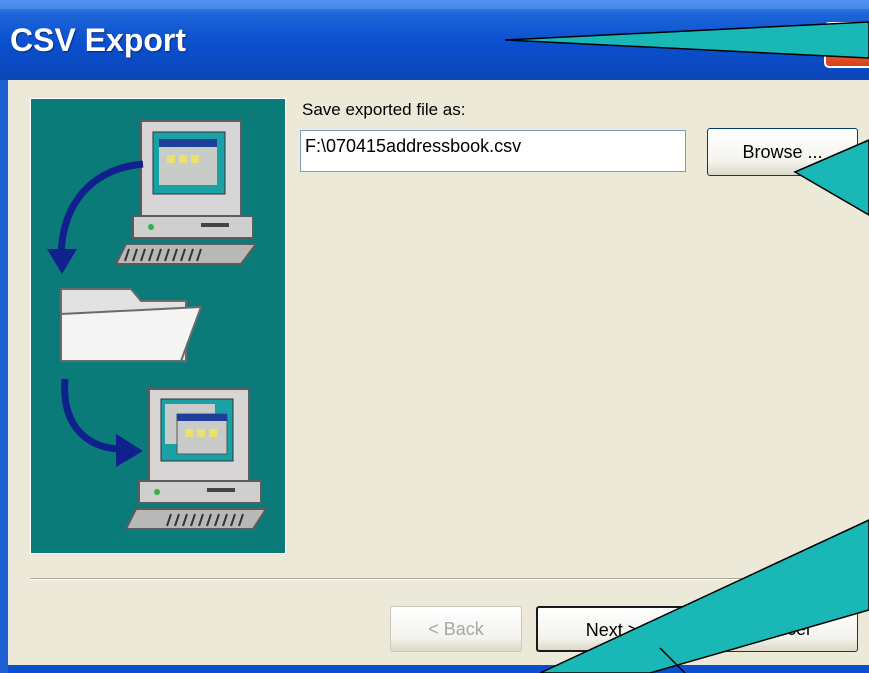  I want to click on callout-pointer-next, so click(704, 596).